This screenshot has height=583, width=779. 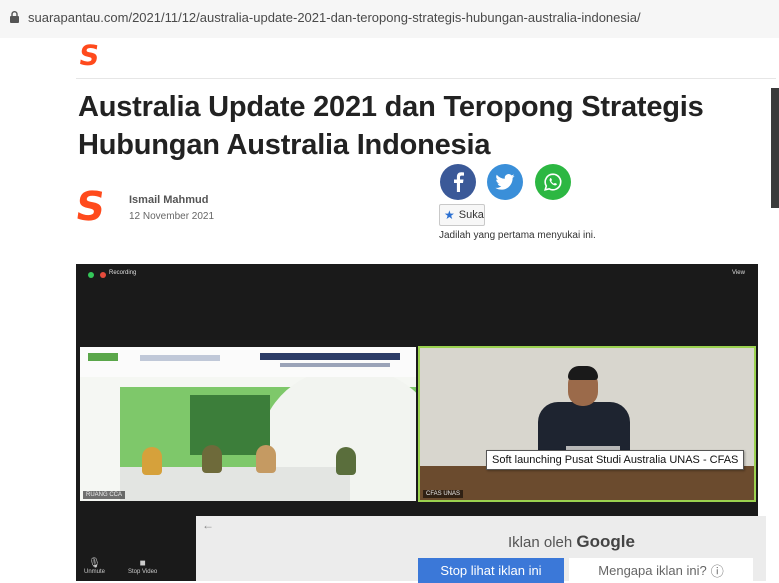 What do you see at coordinates (123, 273) in the screenshot?
I see `recording-label: Recording` at bounding box center [123, 273].